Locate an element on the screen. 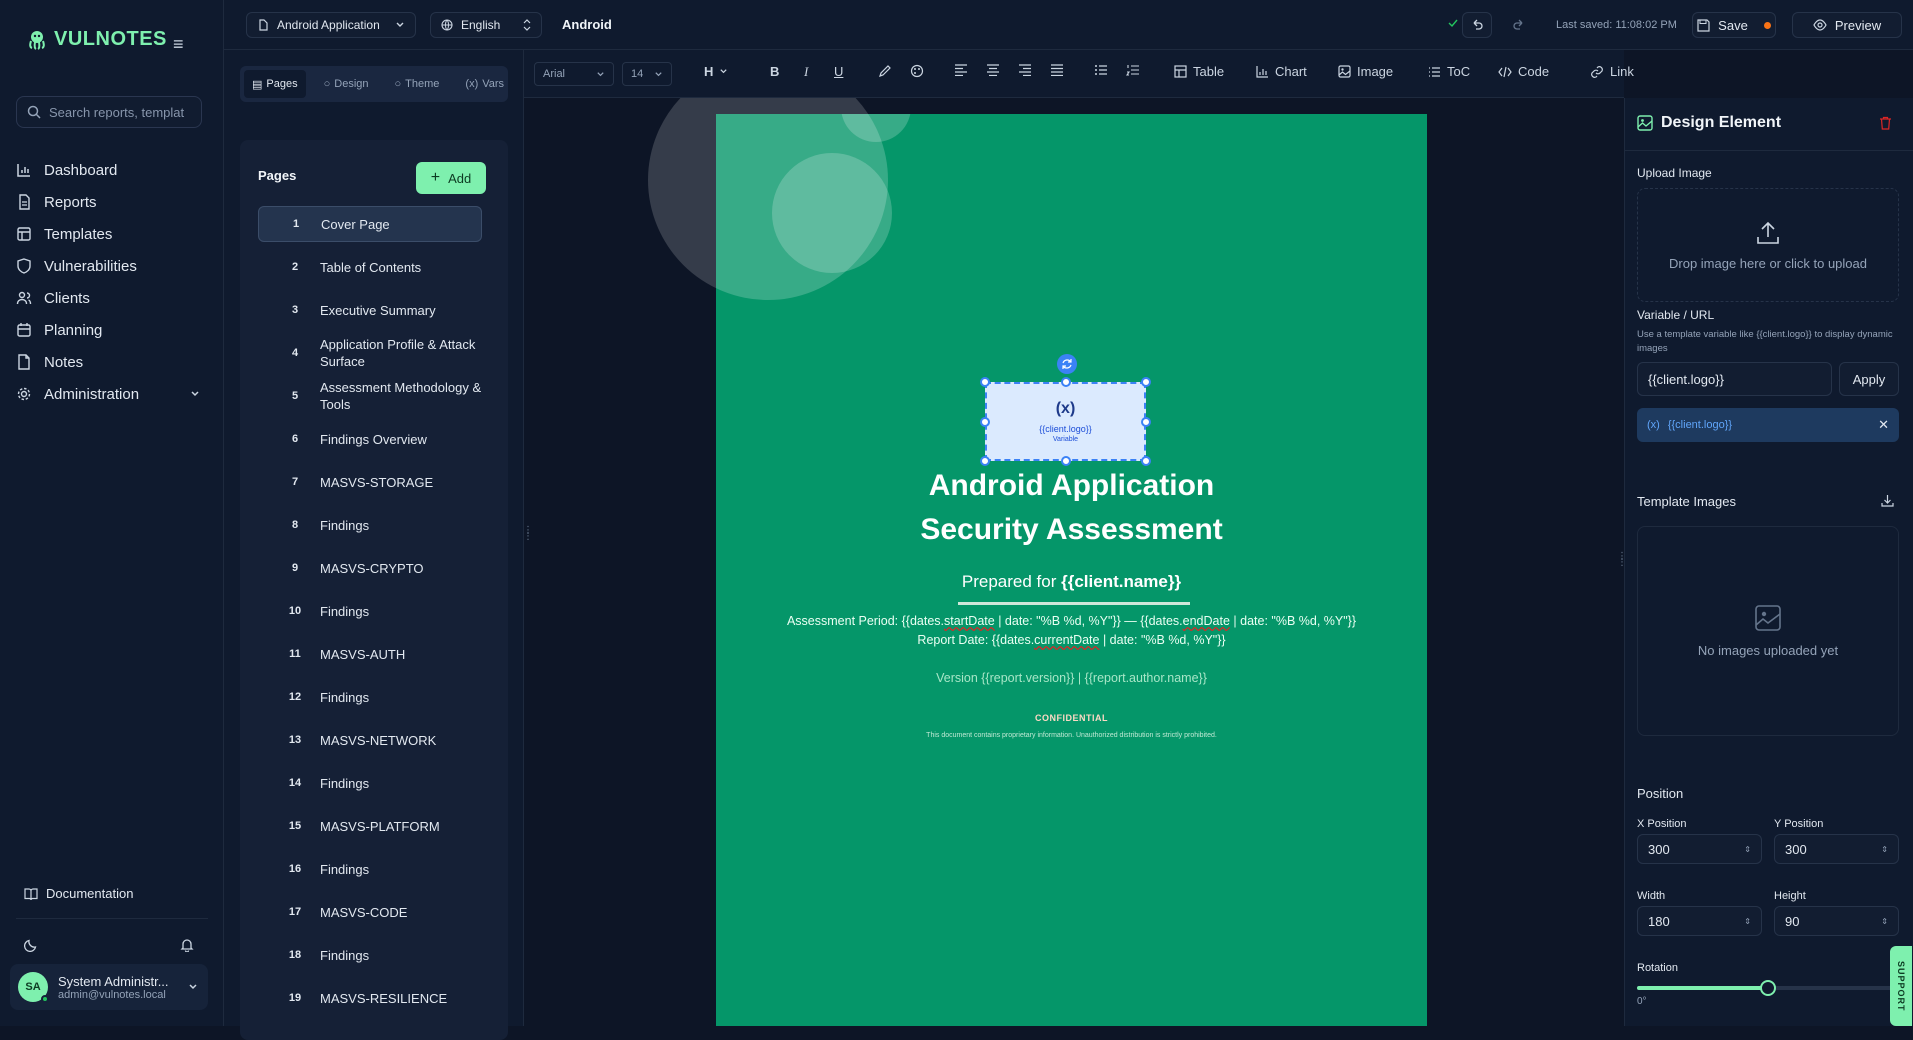  y-position-input: 300 ⇕ is located at coordinates (1836, 849).